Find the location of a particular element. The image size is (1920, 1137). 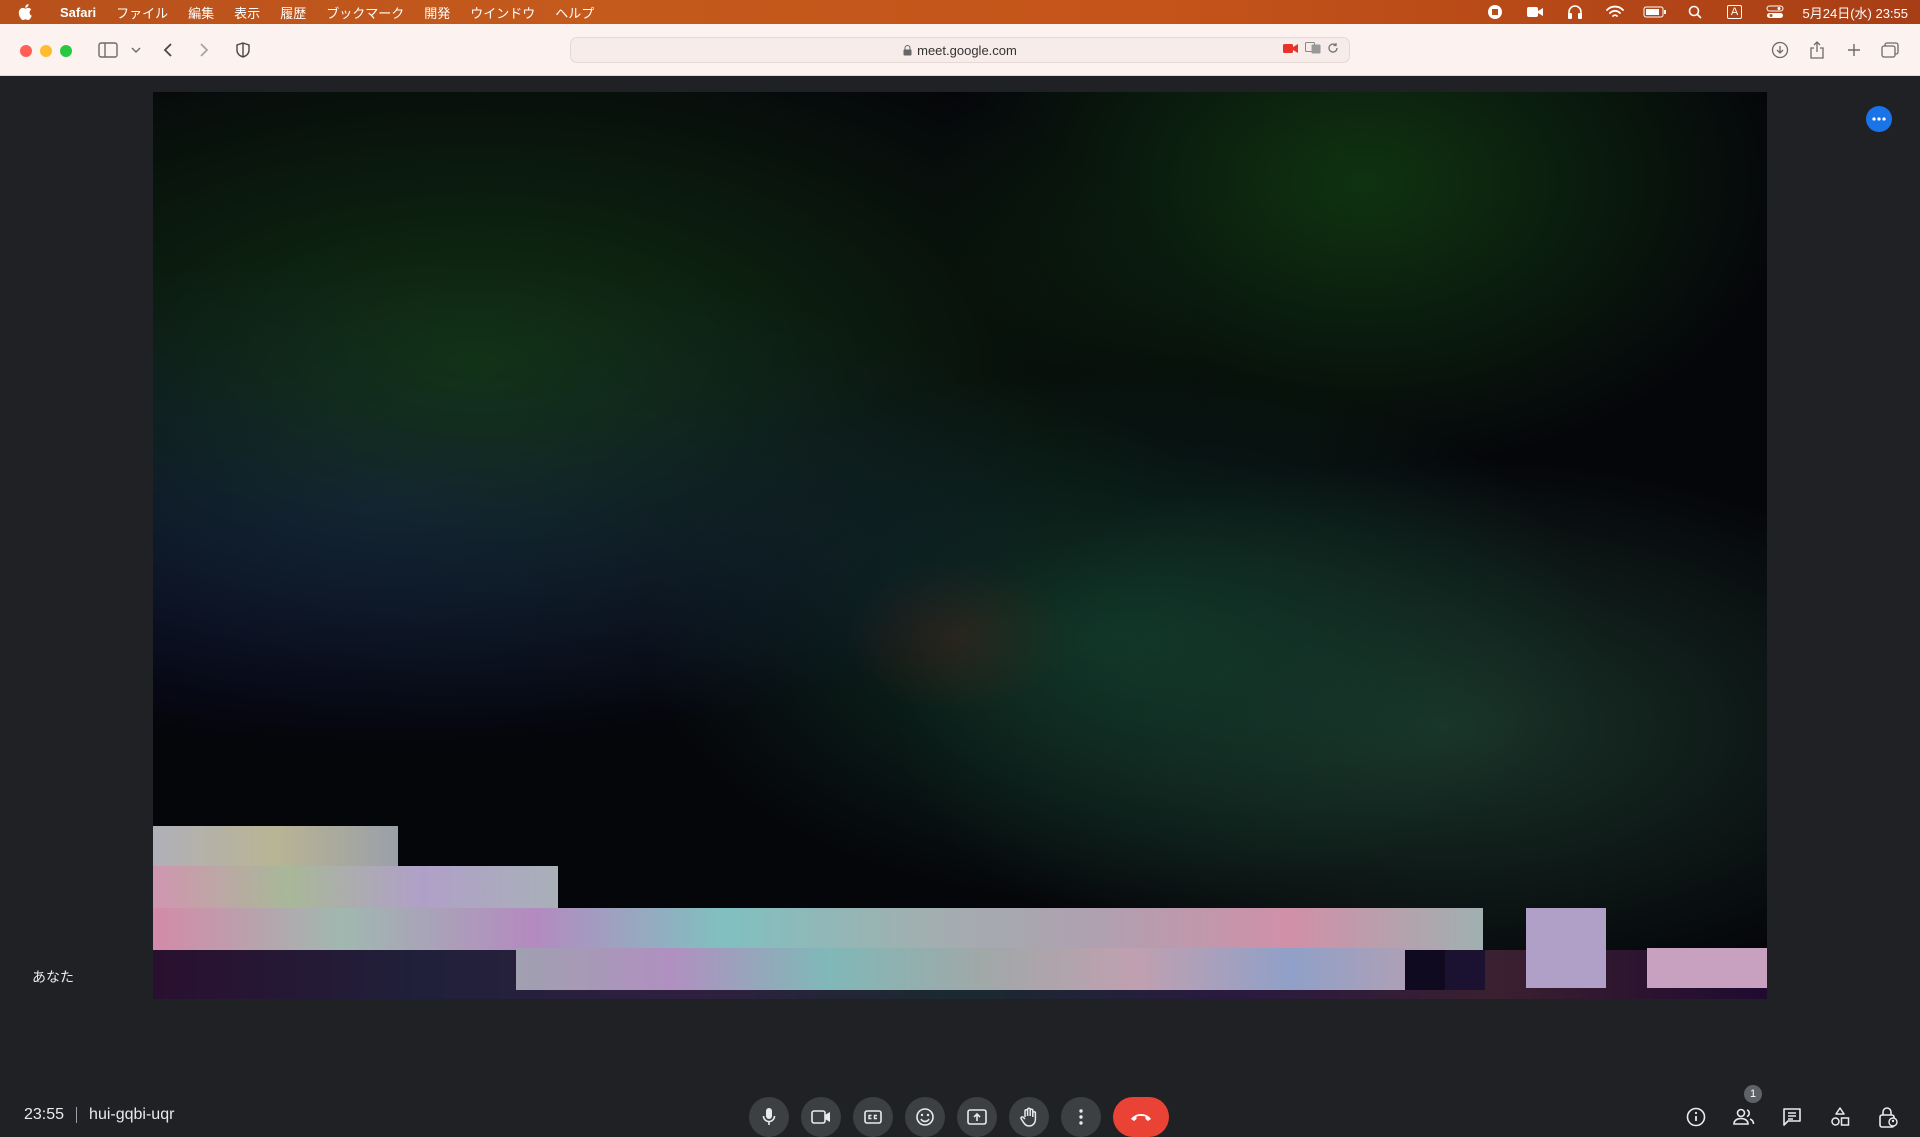

raise-hand-button is located at coordinates (1029, 1117).